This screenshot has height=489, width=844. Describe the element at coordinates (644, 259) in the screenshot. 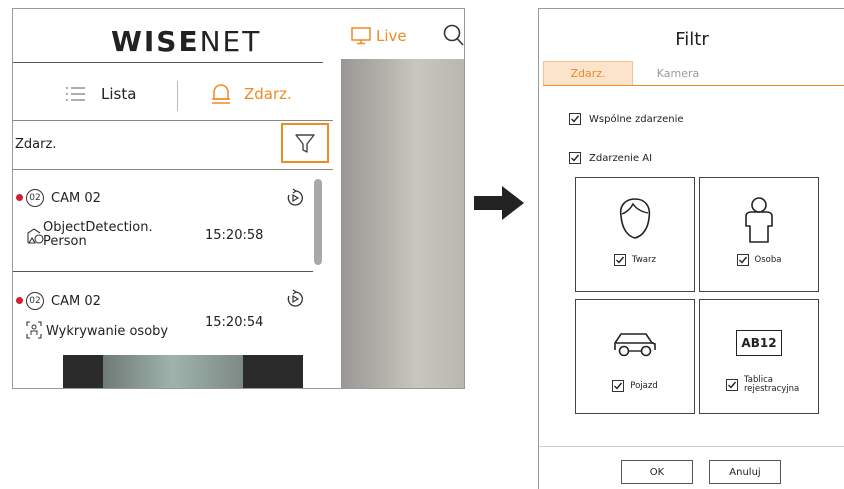

I see `face-label: Twarz` at that location.